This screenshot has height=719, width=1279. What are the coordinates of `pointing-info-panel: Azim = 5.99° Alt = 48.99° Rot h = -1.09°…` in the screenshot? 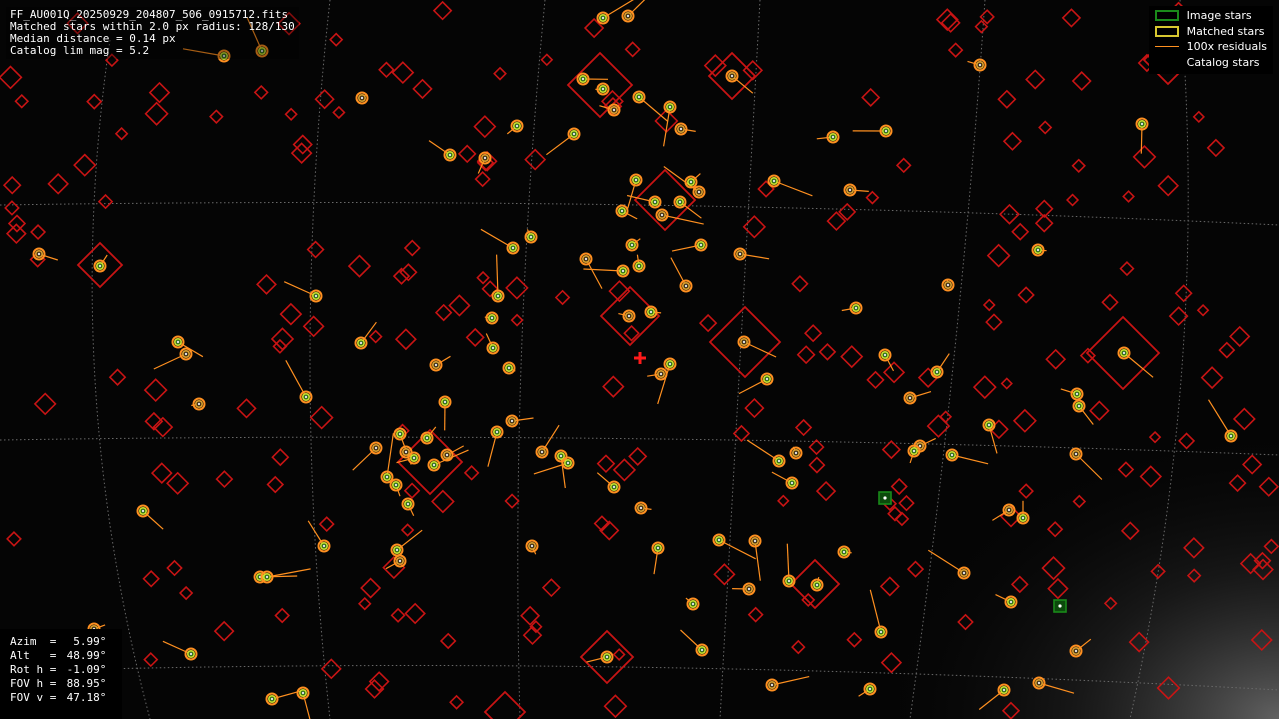 It's located at (61, 674).